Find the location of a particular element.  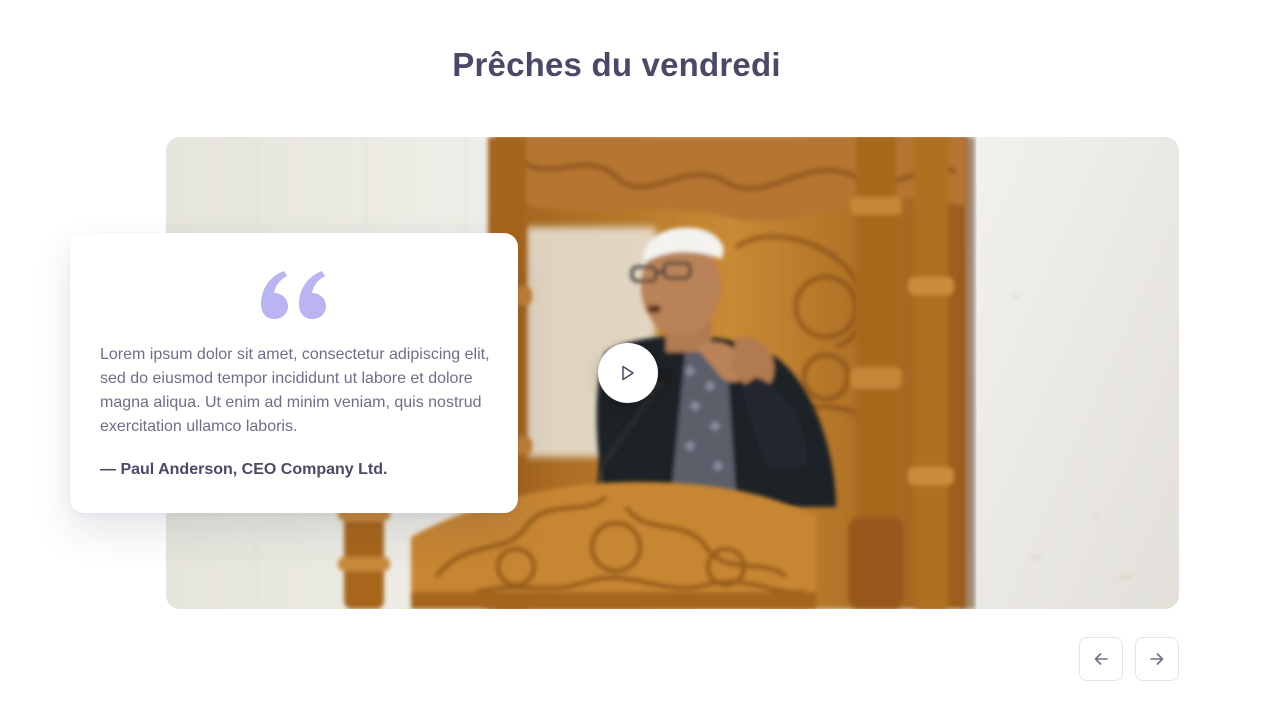

previous-button is located at coordinates (1101, 659).